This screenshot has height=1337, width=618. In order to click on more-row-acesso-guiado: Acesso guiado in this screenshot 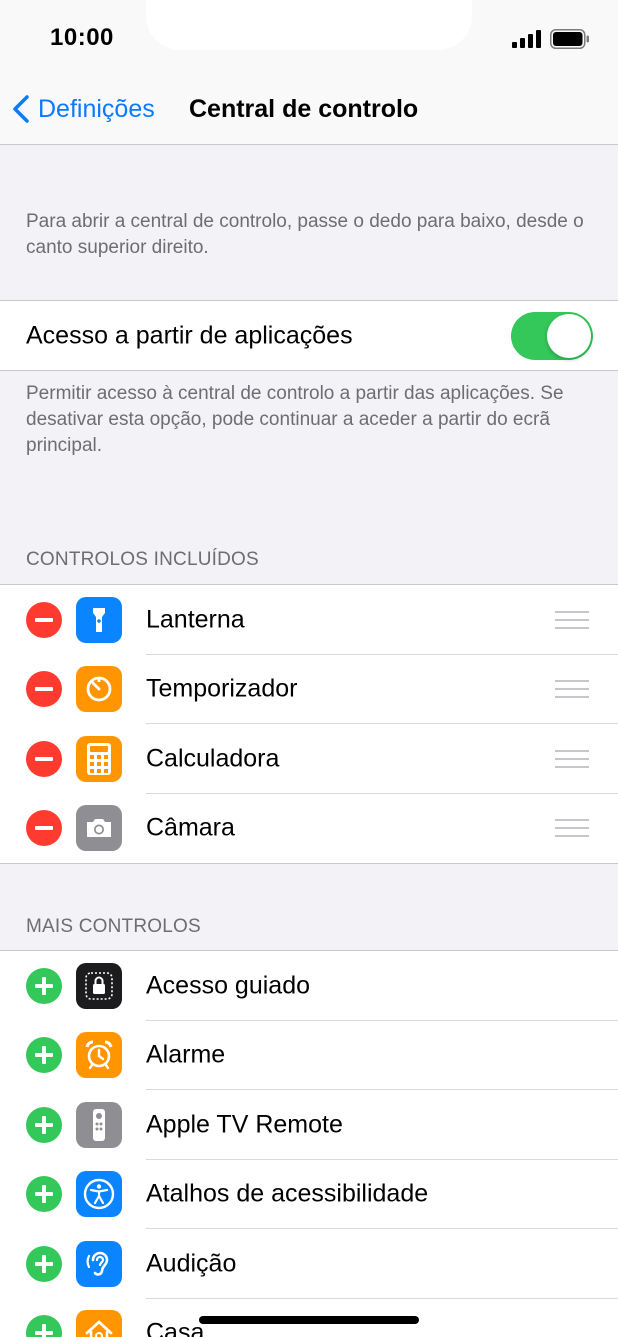, I will do `click(309, 986)`.